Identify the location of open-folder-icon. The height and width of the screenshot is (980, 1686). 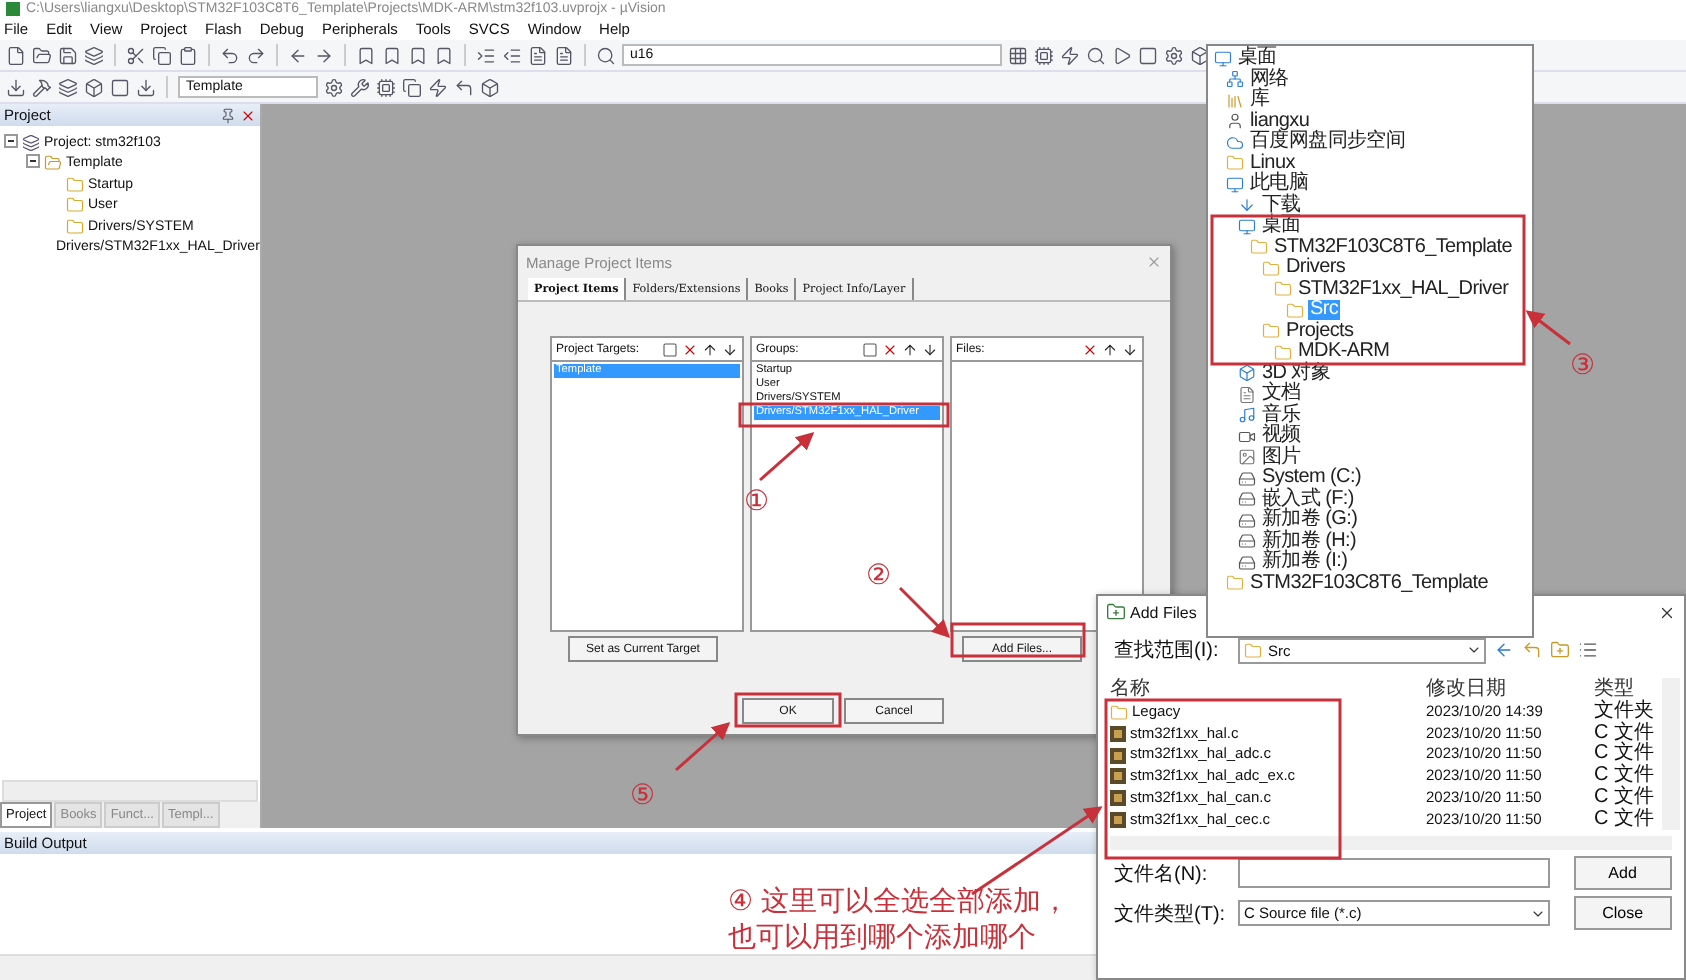
(42, 55).